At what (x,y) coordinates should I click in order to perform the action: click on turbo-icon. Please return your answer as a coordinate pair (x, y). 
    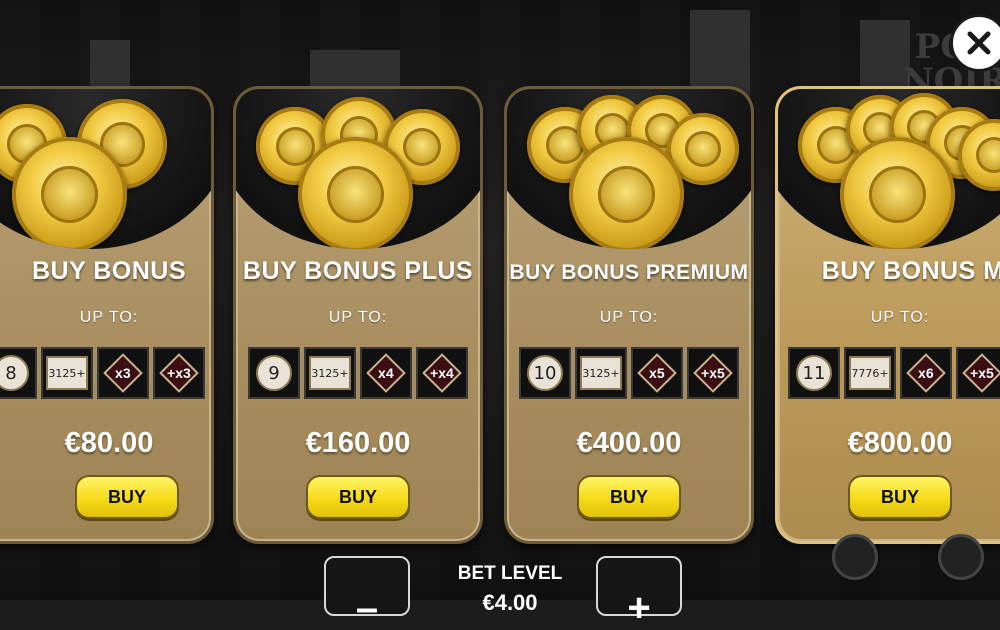
    Looking at the image, I should click on (855, 557).